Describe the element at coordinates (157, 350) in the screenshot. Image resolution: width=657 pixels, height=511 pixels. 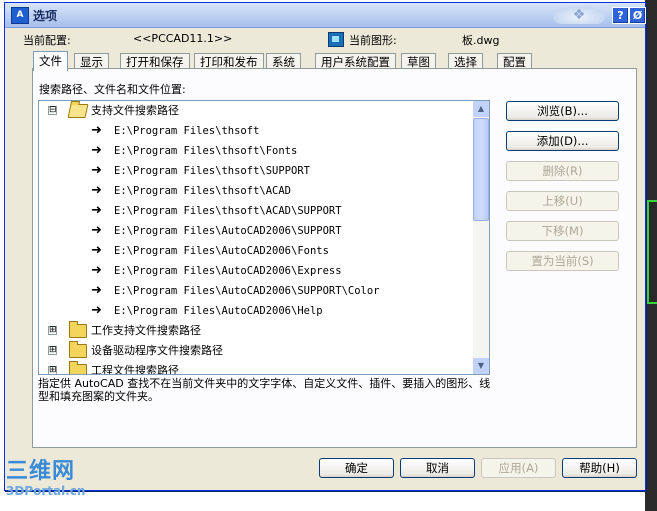
I see `tree-node-label: 设备驱动程序文件搜索路径` at that location.